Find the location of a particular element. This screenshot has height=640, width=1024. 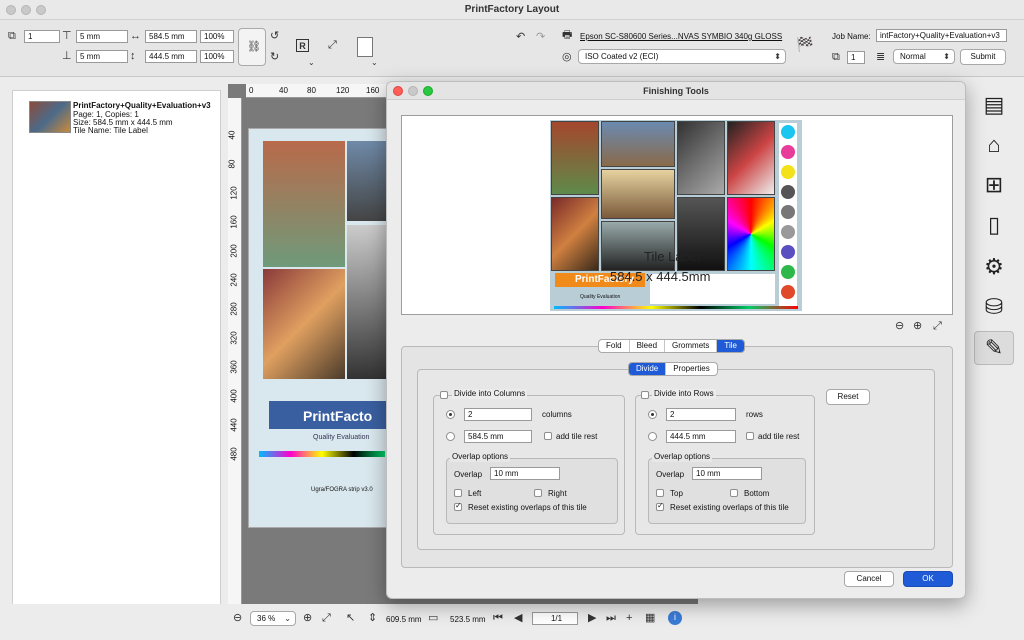

ruler-v-label: 320 is located at coordinates (234, 338).